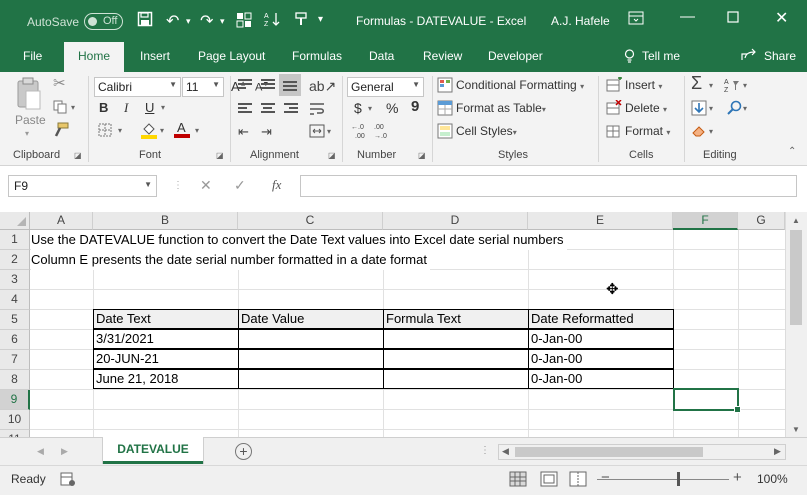 This screenshot has height=495, width=807. Describe the element at coordinates (149, 132) in the screenshot. I see `fill-color-icon` at that location.